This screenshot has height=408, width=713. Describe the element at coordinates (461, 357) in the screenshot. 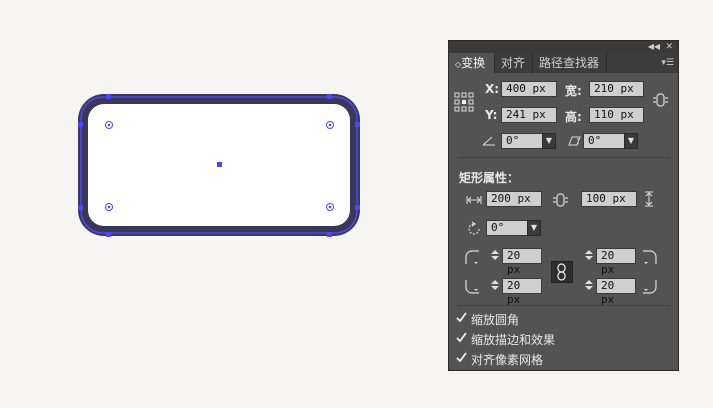

I see `checkbox-align-pixel-grid` at that location.